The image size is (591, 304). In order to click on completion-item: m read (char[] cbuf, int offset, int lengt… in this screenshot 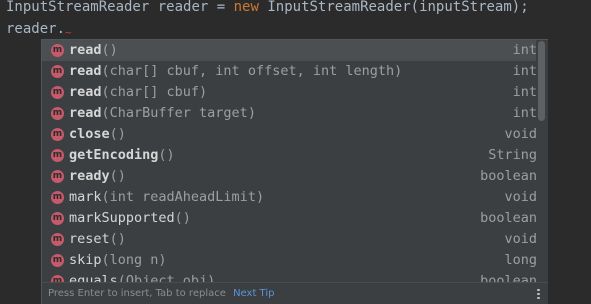, I will do `click(289, 71)`.